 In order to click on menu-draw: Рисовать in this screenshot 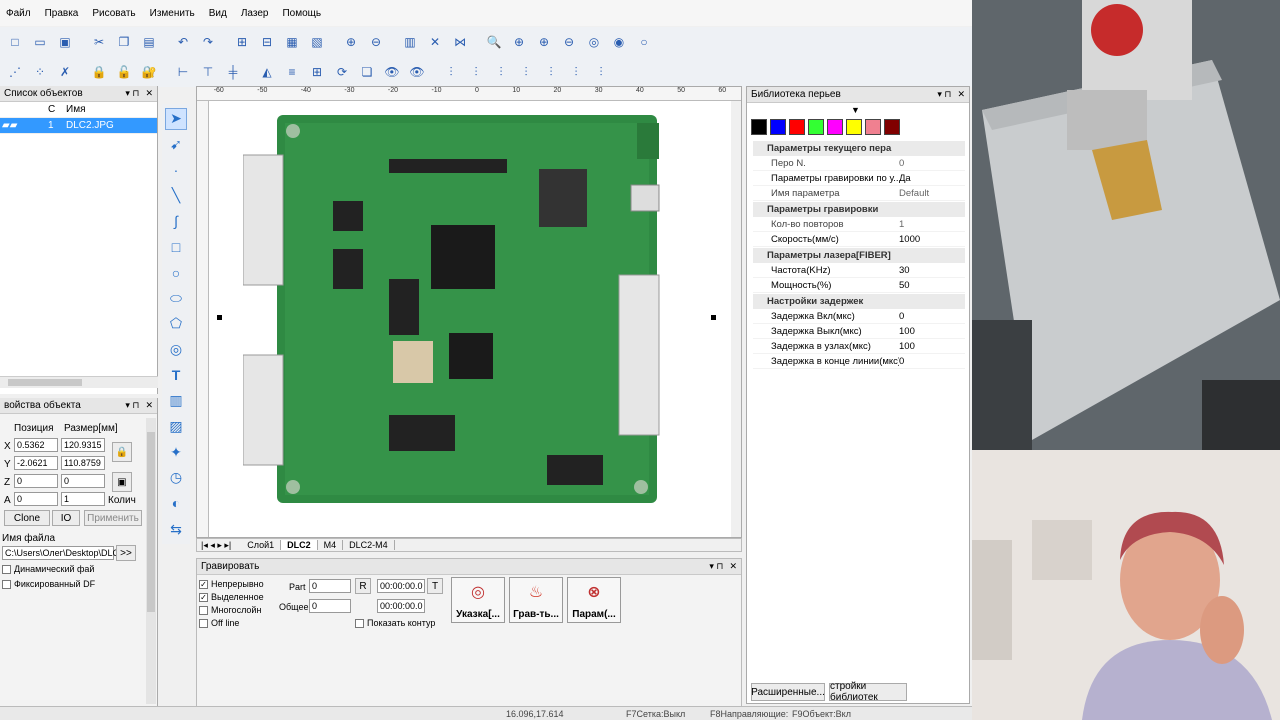, I will do `click(113, 13)`.